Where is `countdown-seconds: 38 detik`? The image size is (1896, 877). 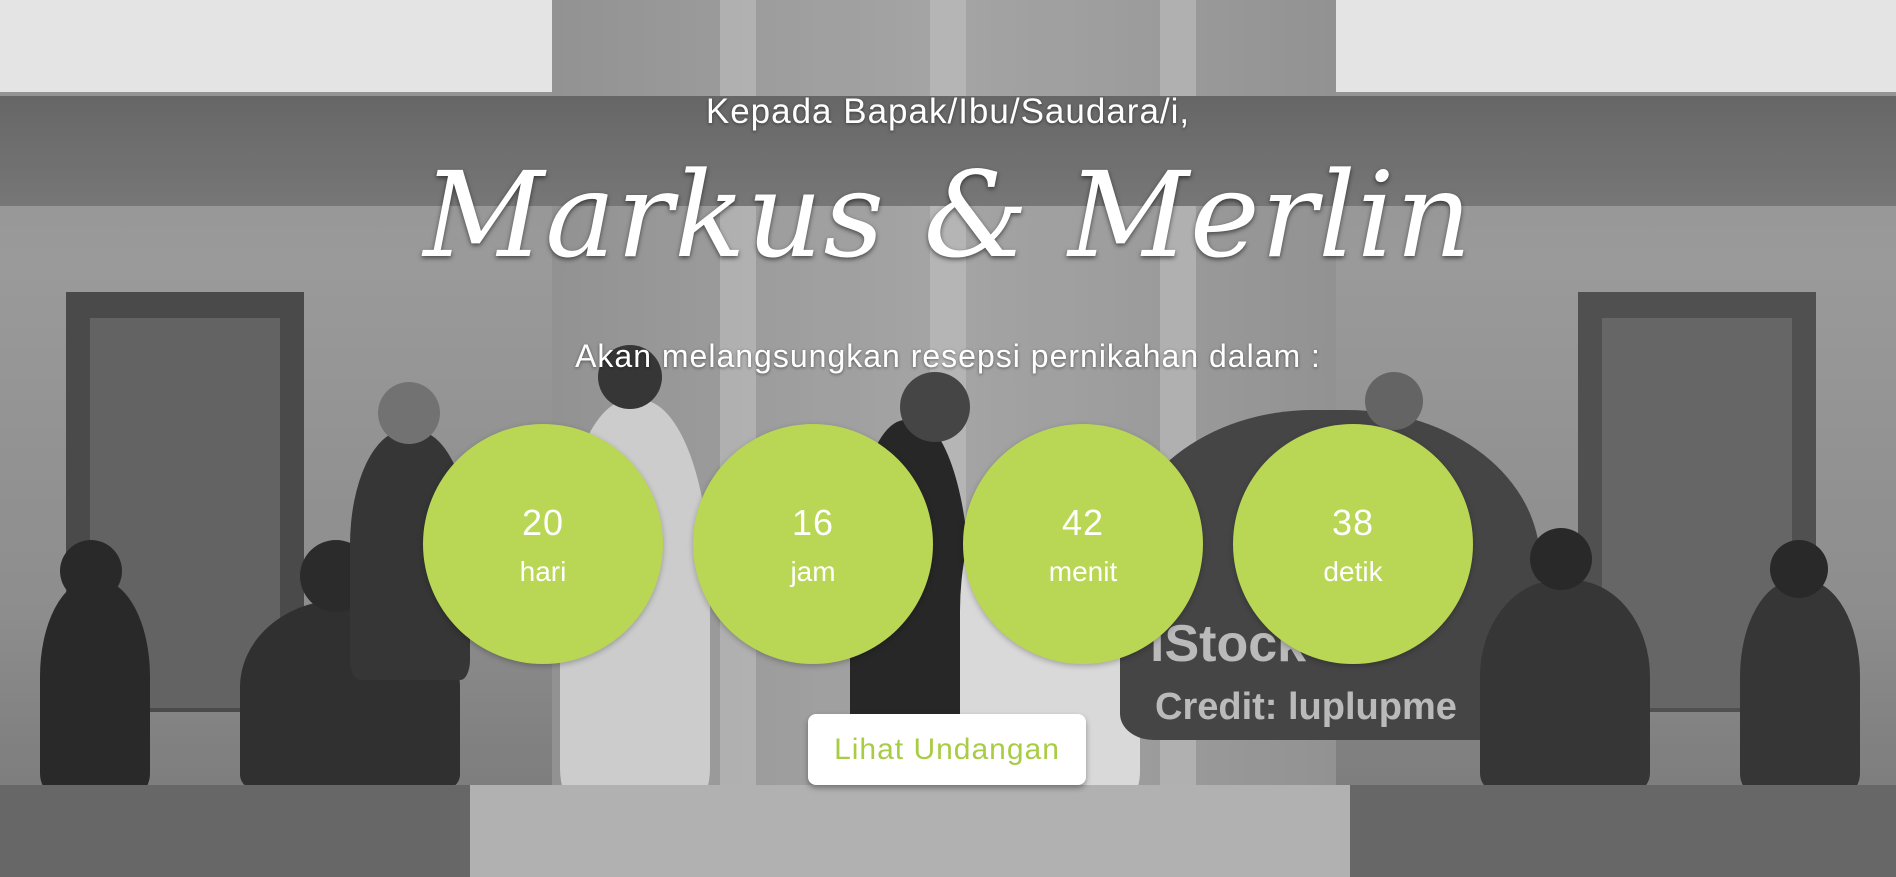
countdown-seconds: 38 detik is located at coordinates (1353, 544).